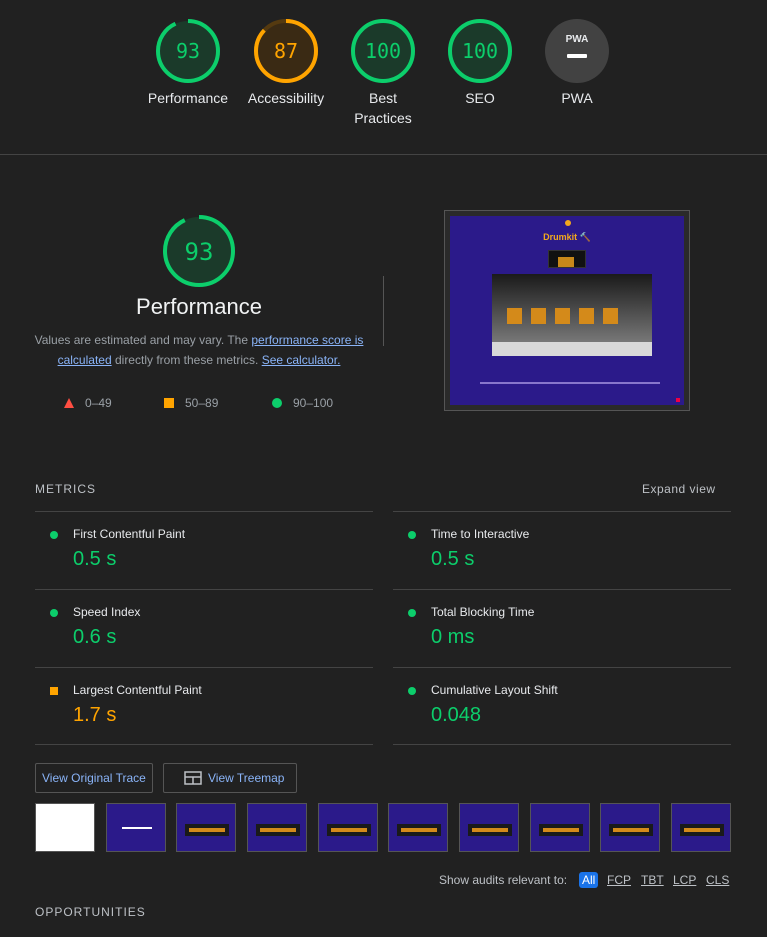 The height and width of the screenshot is (937, 767). I want to click on gauge-ring: 87, so click(286, 51).